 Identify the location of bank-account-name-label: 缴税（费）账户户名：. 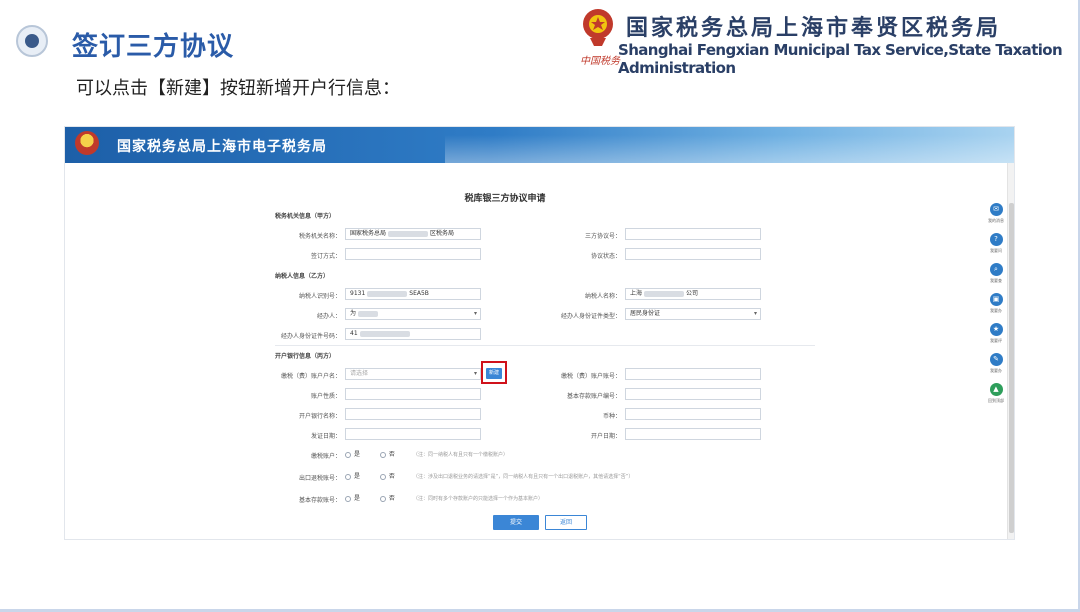
(310, 376).